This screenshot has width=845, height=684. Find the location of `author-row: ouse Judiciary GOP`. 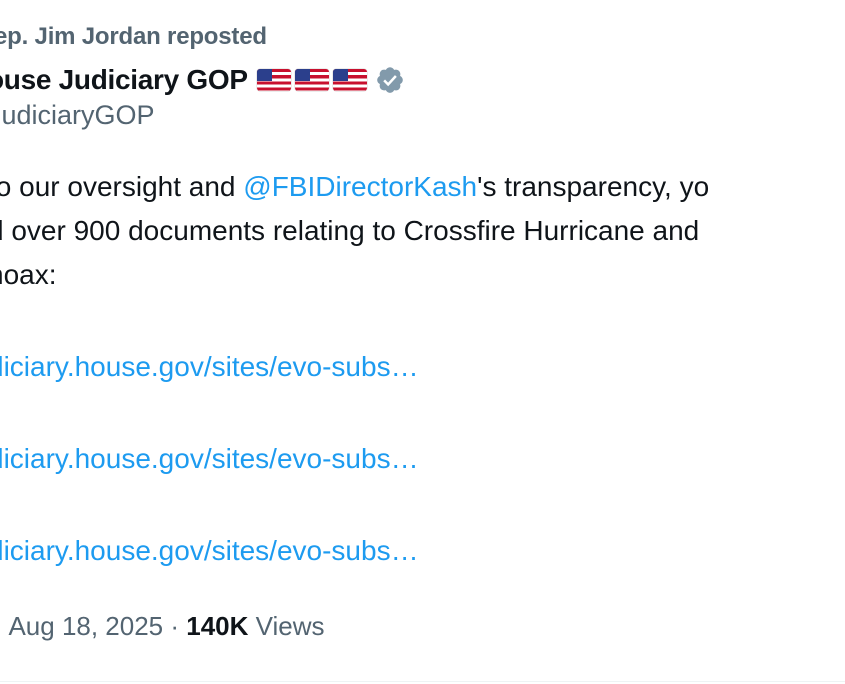

author-row: ouse Judiciary GOP is located at coordinates (202, 80).